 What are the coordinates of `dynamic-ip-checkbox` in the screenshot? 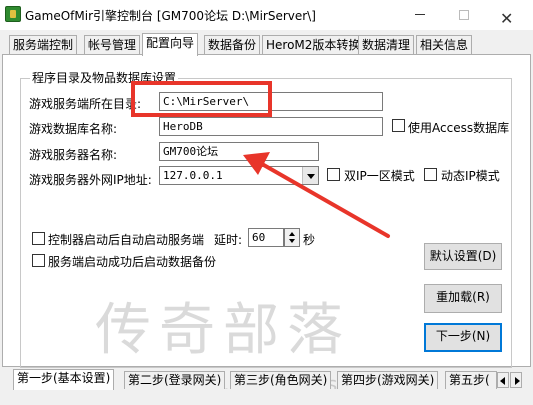 It's located at (430, 174).